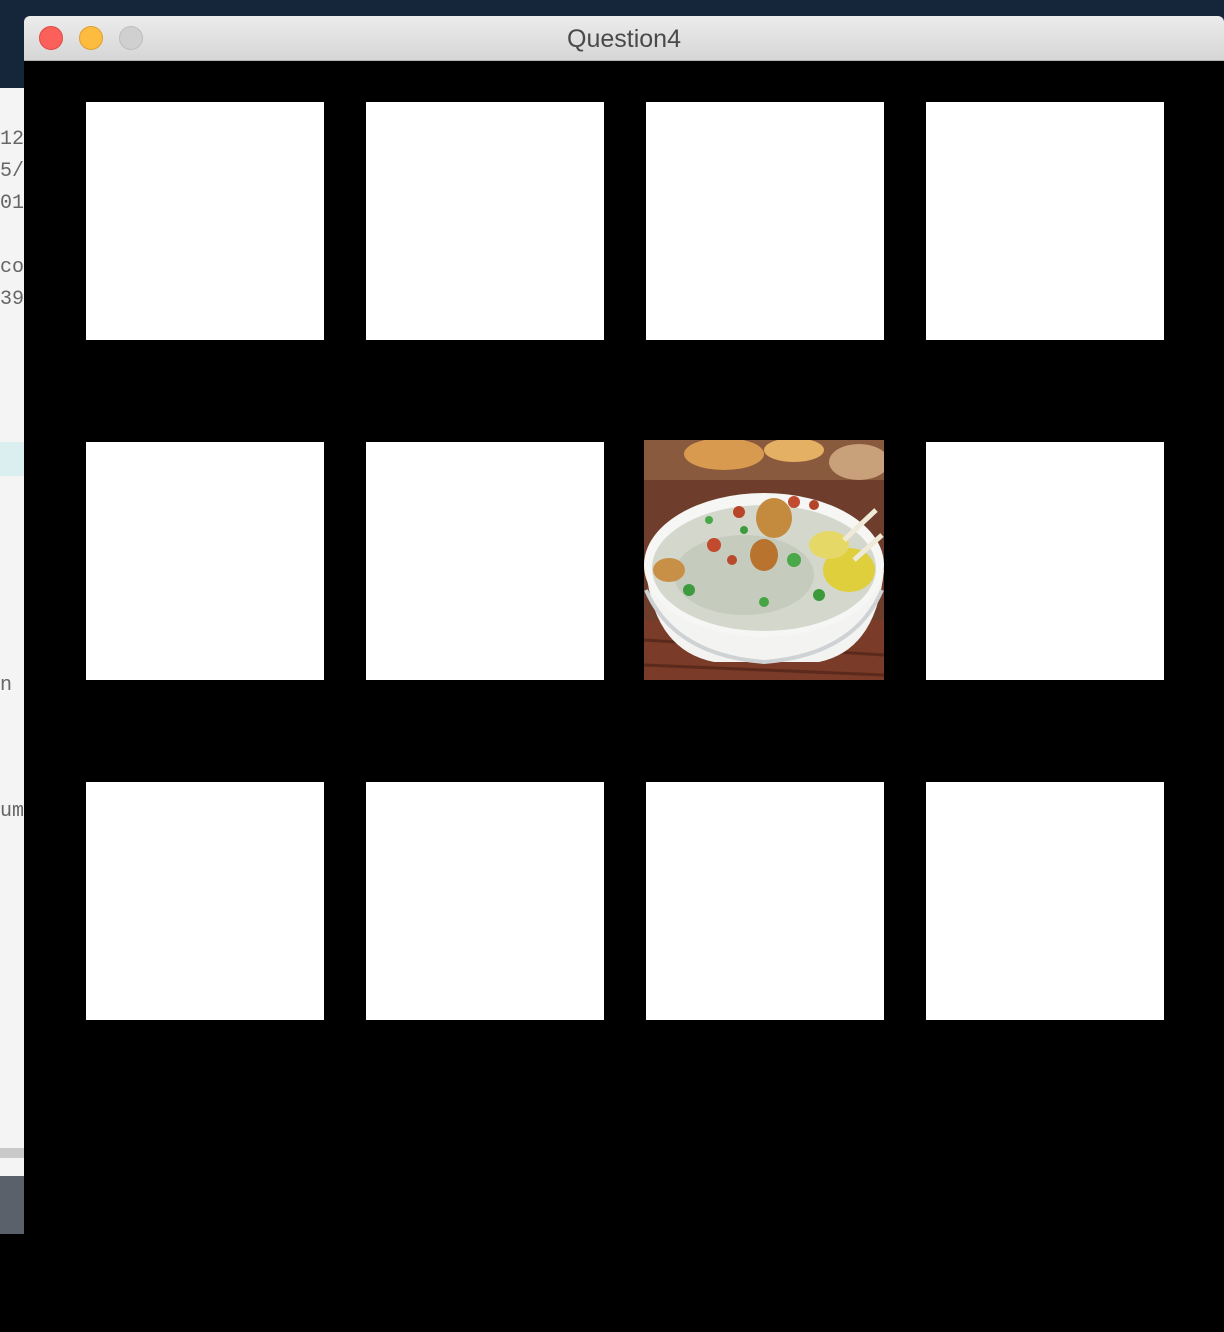 The height and width of the screenshot is (1332, 1224). I want to click on card-revealed-congee, so click(764, 560).